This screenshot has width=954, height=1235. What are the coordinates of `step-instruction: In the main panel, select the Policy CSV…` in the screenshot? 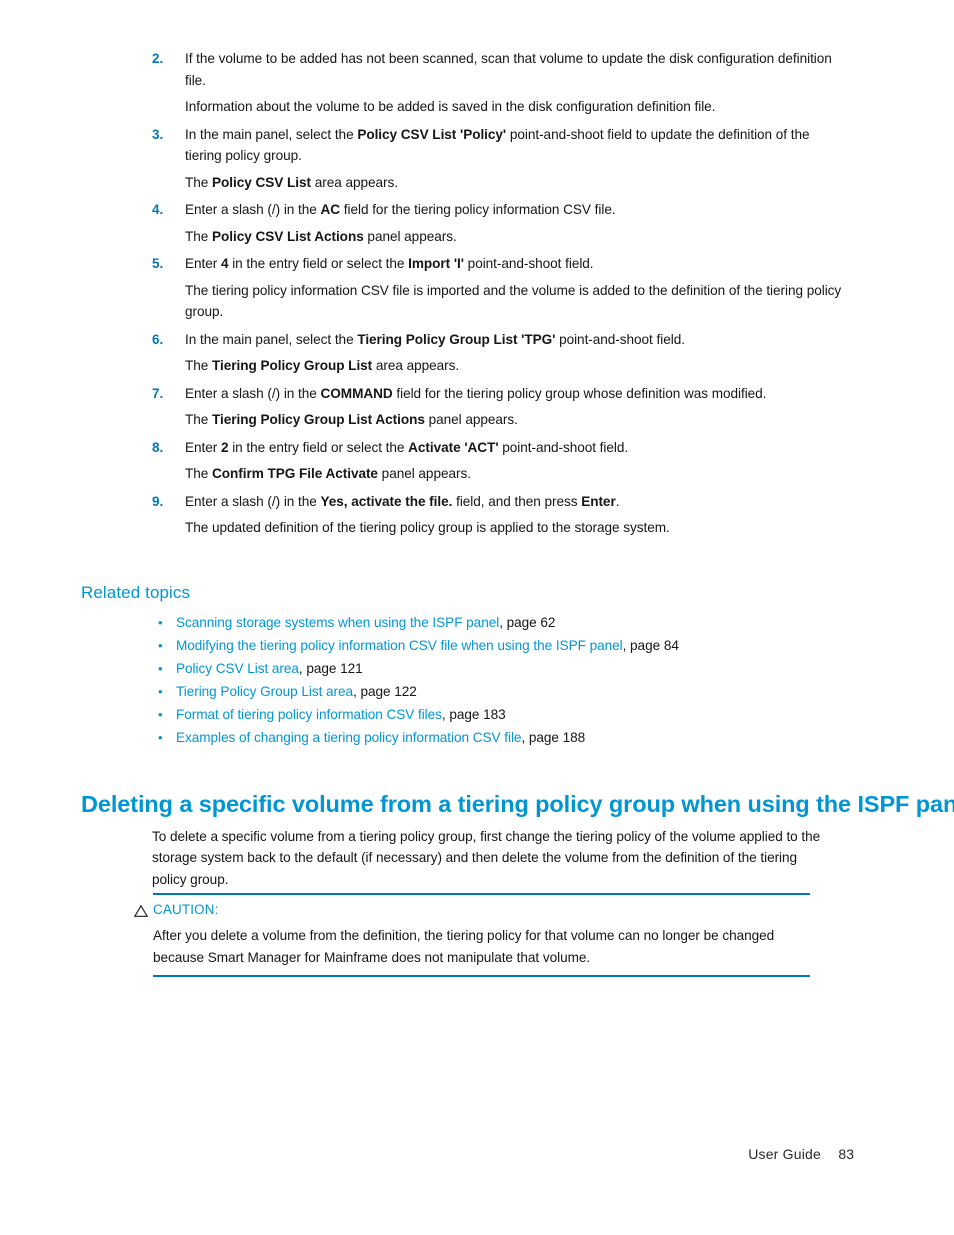 It's located at (497, 145).